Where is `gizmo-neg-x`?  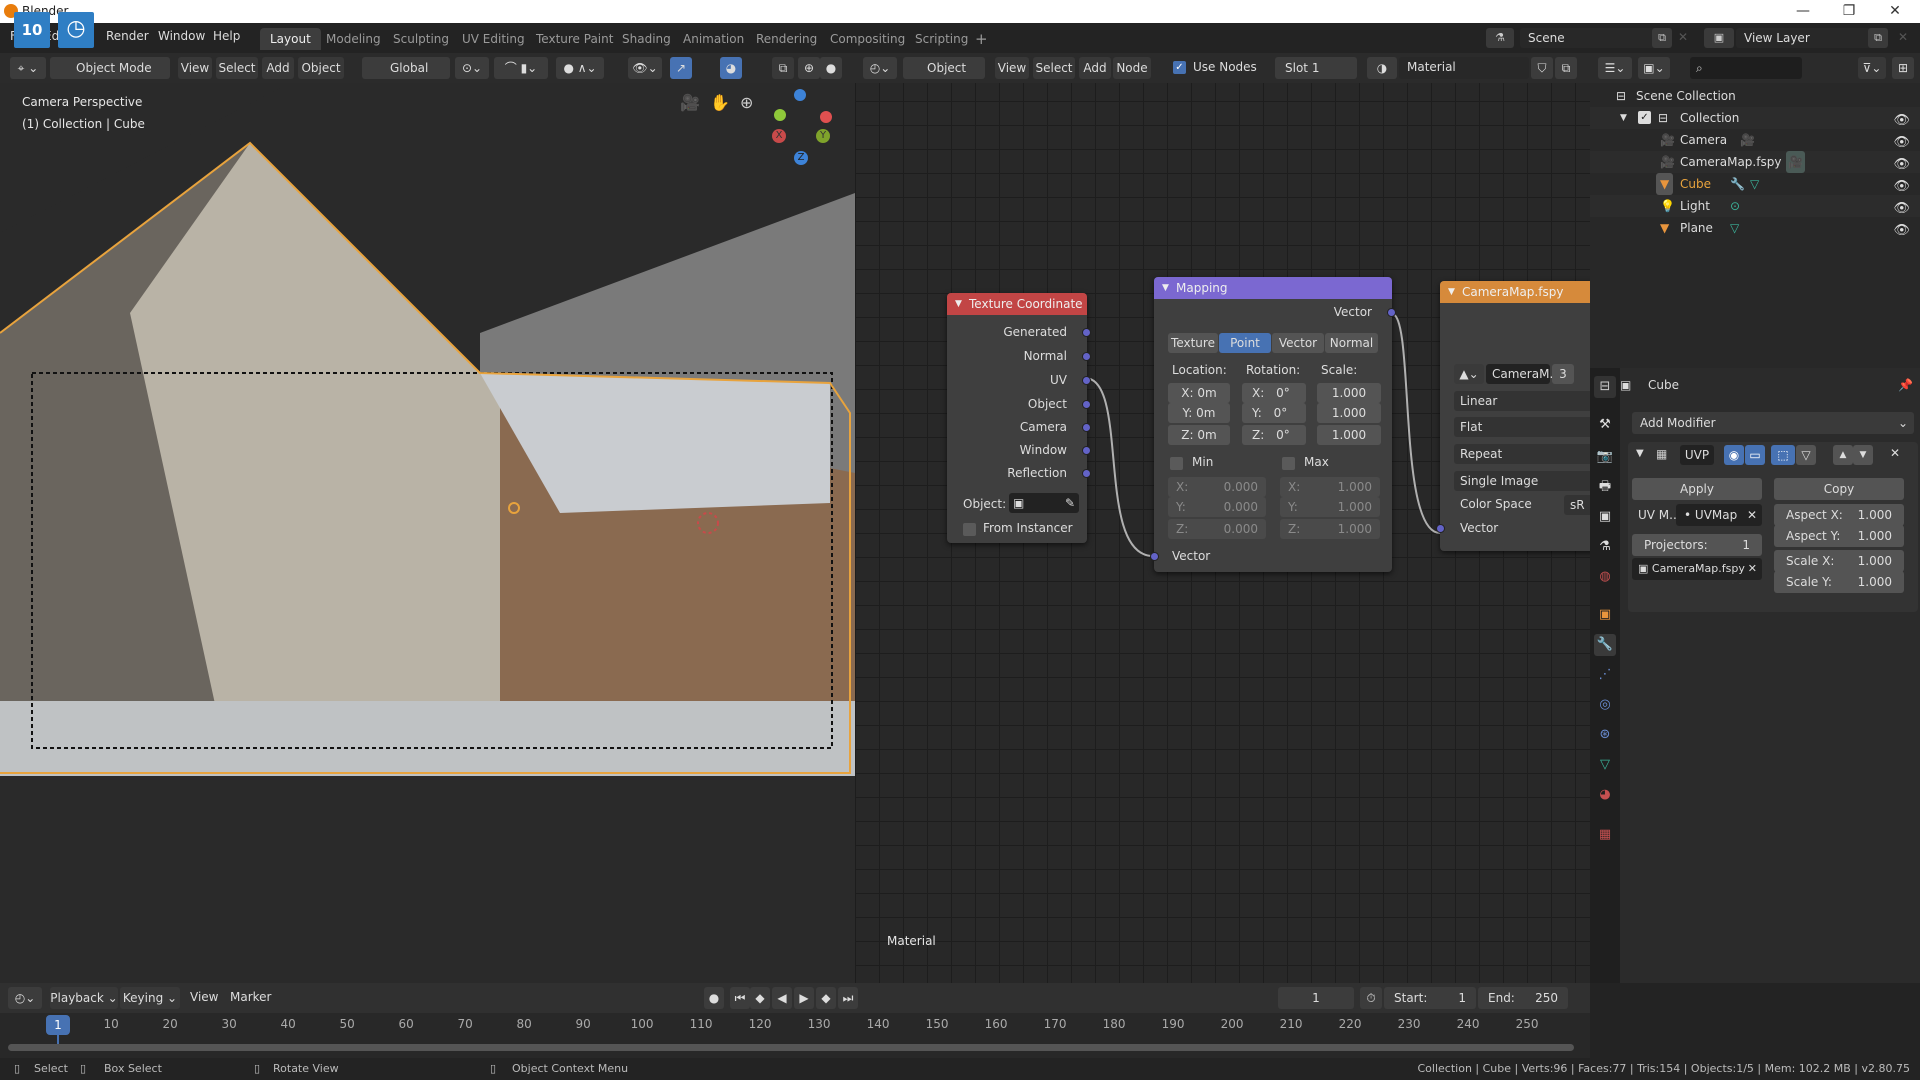
gizmo-neg-x is located at coordinates (826, 117).